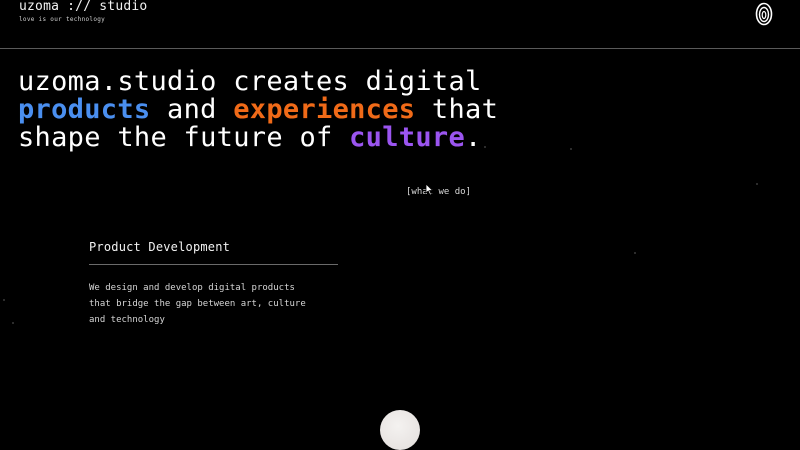  What do you see at coordinates (213, 264) in the screenshot?
I see `service-divider` at bounding box center [213, 264].